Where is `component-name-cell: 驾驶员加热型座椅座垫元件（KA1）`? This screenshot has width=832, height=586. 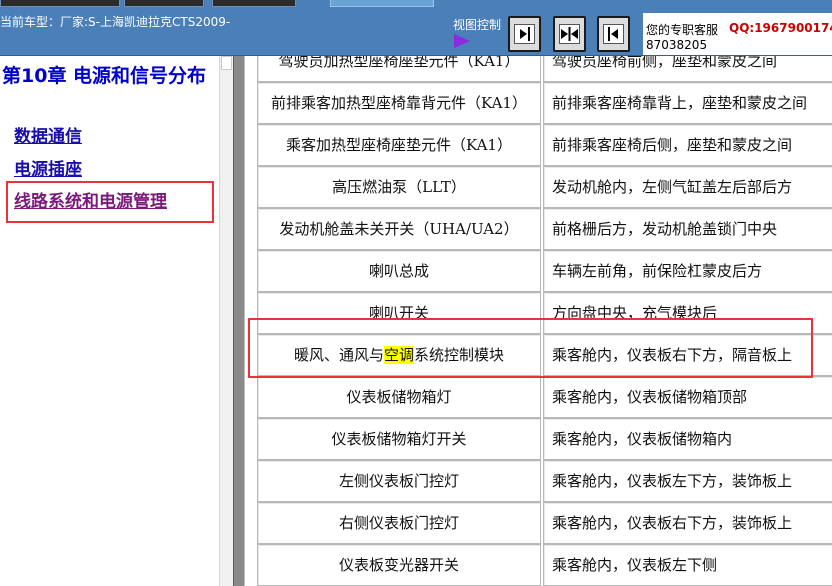 component-name-cell: 驾驶员加热型座椅座垫元件（KA1） is located at coordinates (399, 69).